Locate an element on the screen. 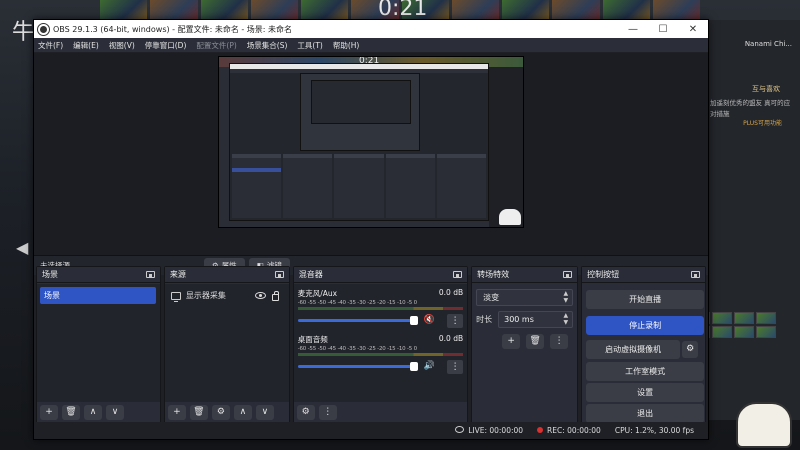 The image size is (800, 450). start-streaming-button: 开始直播 is located at coordinates (645, 299).